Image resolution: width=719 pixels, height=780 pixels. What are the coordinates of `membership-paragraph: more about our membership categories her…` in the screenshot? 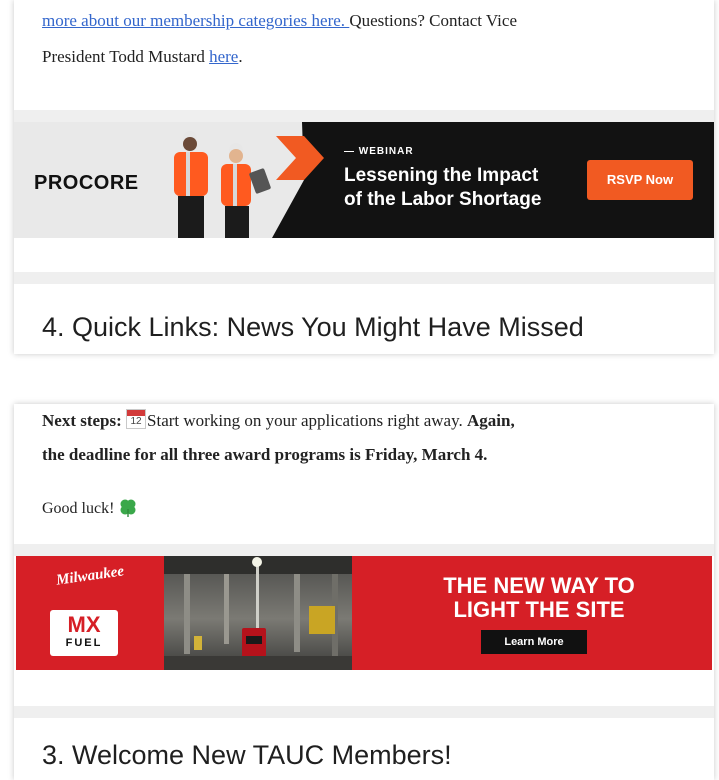 It's located at (279, 21).